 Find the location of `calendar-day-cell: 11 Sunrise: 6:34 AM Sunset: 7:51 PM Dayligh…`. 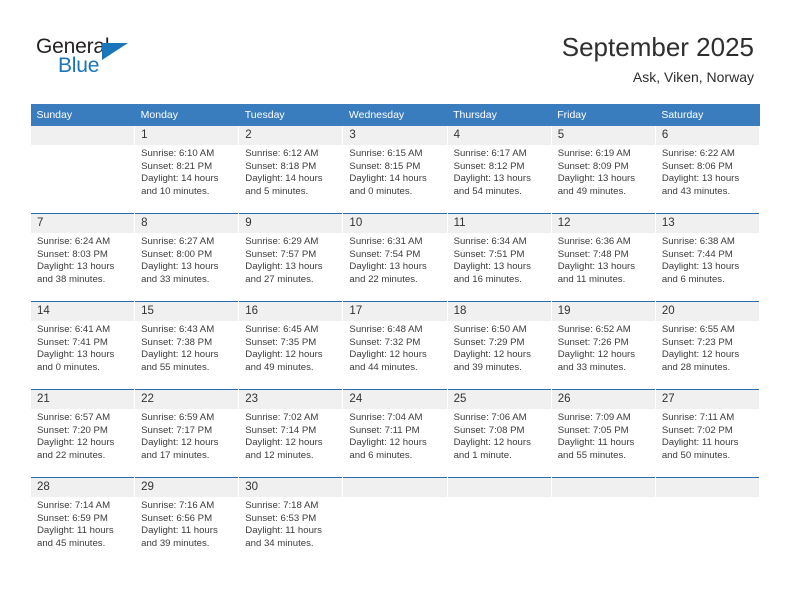

calendar-day-cell: 11 Sunrise: 6:34 AM Sunset: 7:51 PM Dayligh… is located at coordinates (499, 257).